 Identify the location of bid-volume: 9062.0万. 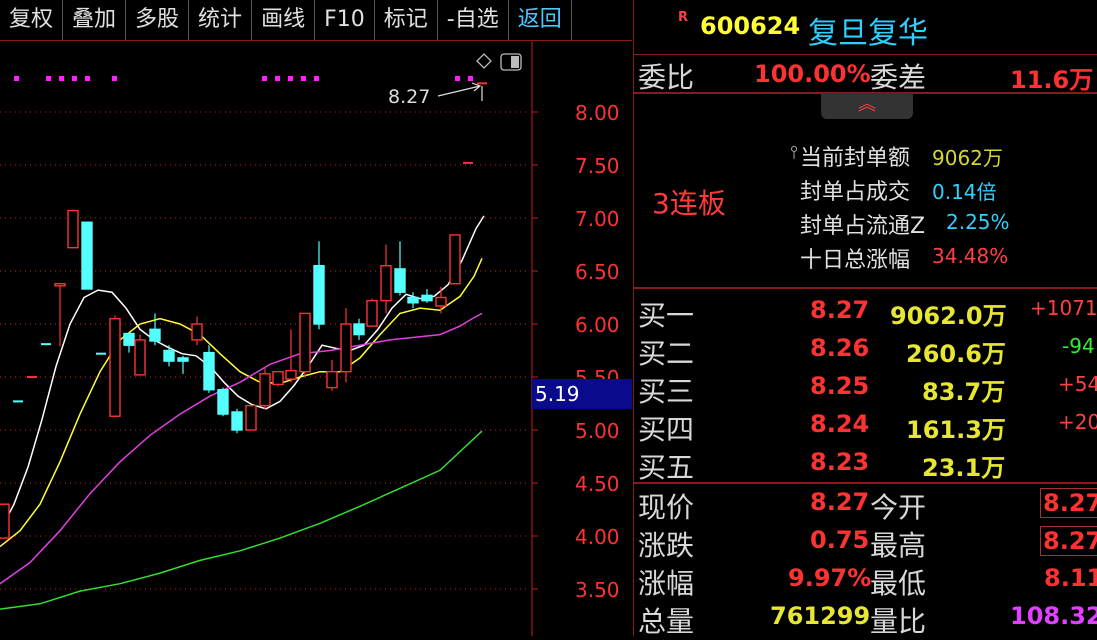
(948, 316).